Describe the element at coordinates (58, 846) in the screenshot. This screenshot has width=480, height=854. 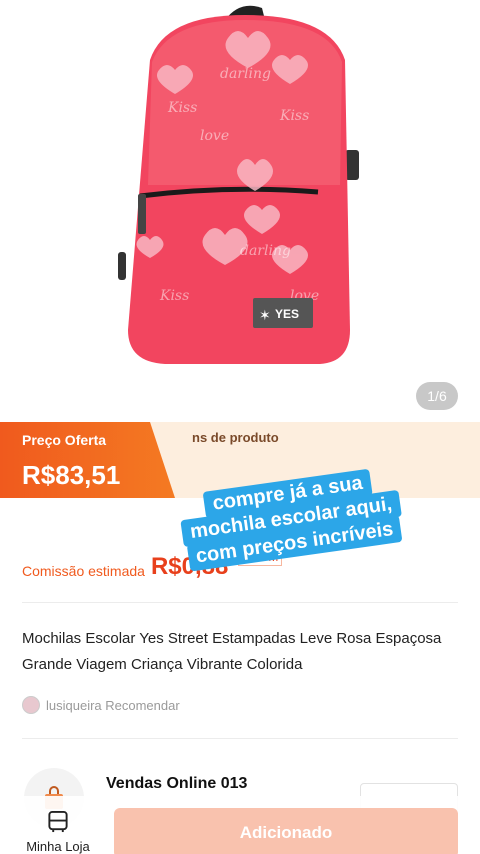
I see `my-store-label: Minha Loja` at that location.